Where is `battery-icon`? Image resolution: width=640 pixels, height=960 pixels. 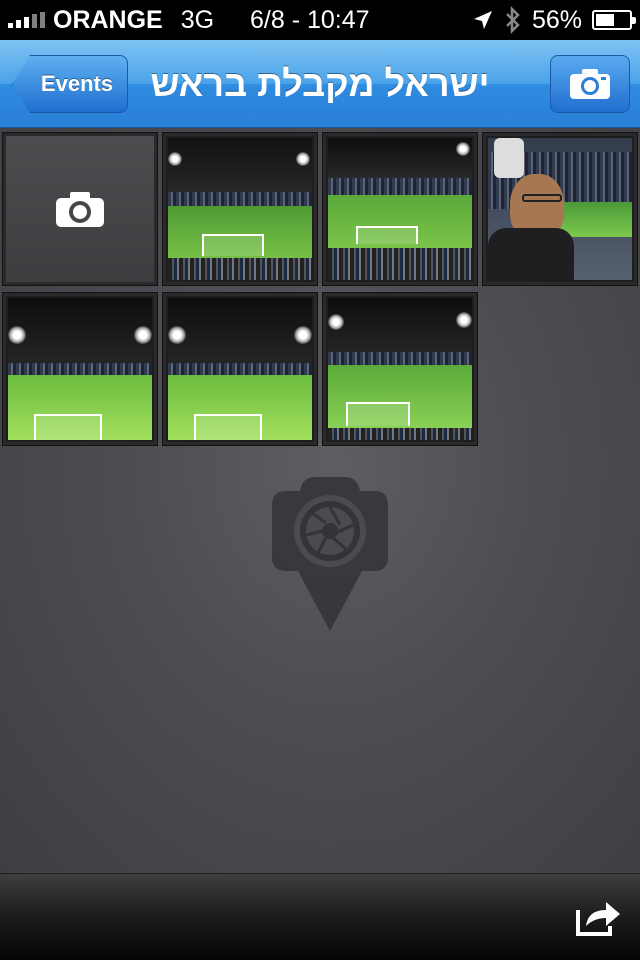
battery-icon is located at coordinates (614, 20).